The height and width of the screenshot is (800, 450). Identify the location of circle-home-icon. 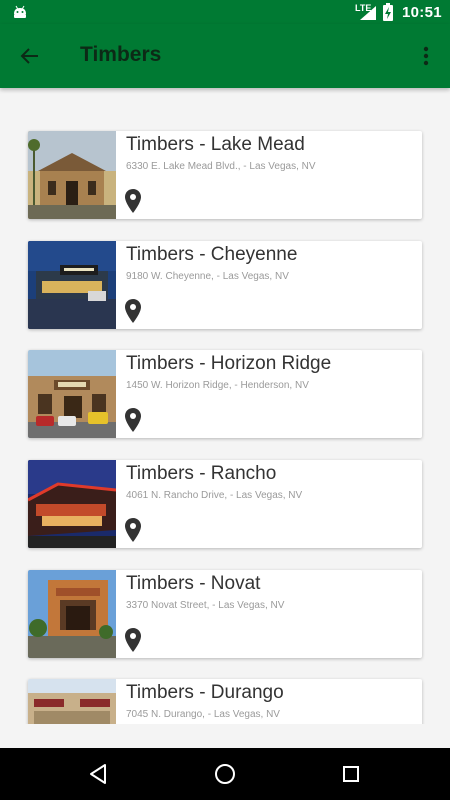
(225, 774).